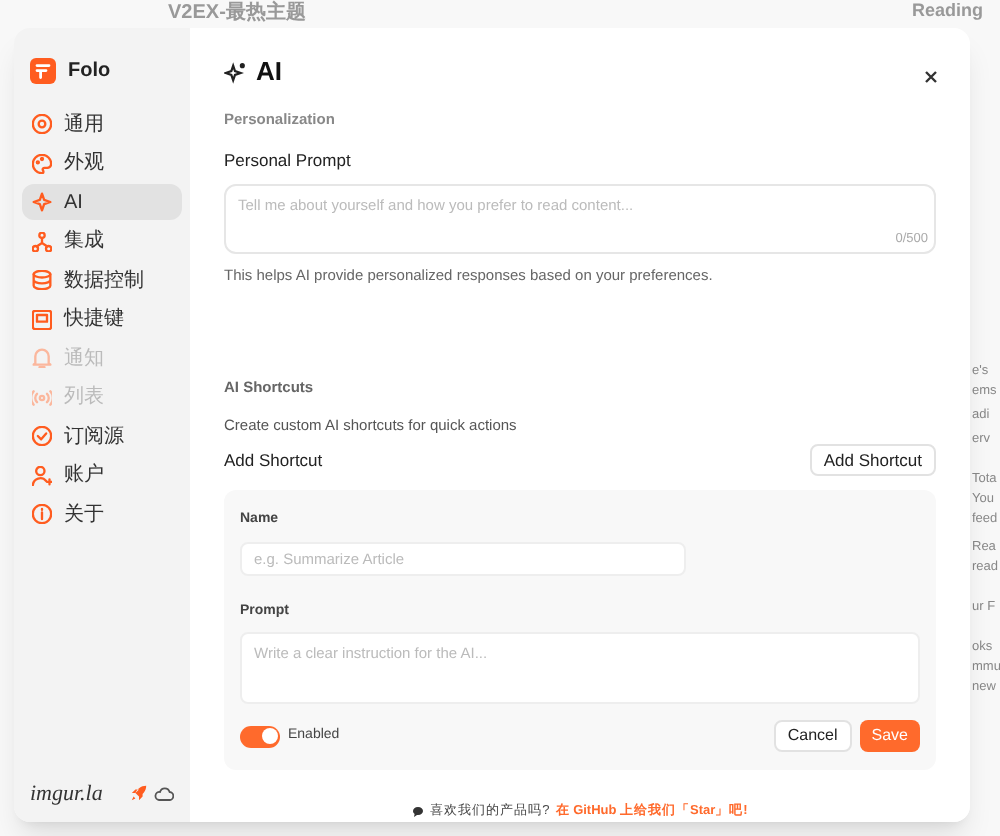 This screenshot has width=1000, height=836. I want to click on database-icon, so click(42, 280).